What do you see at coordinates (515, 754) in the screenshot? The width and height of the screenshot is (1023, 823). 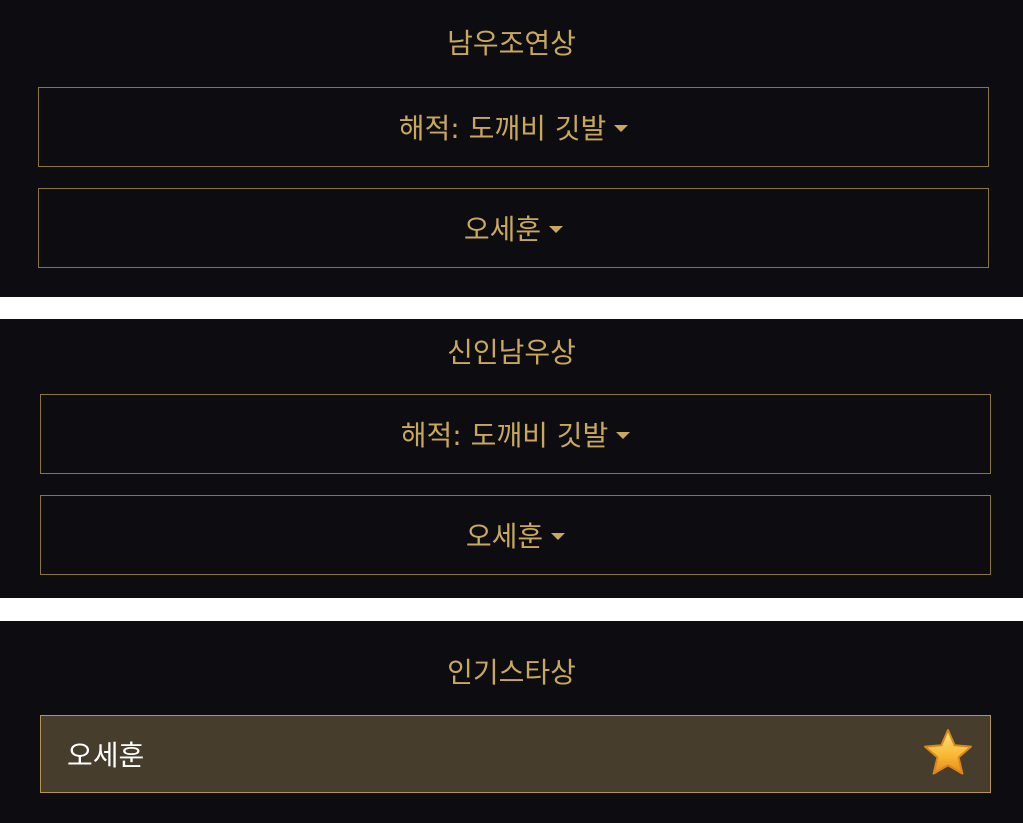 I see `selected-candidate-row: 오세훈` at bounding box center [515, 754].